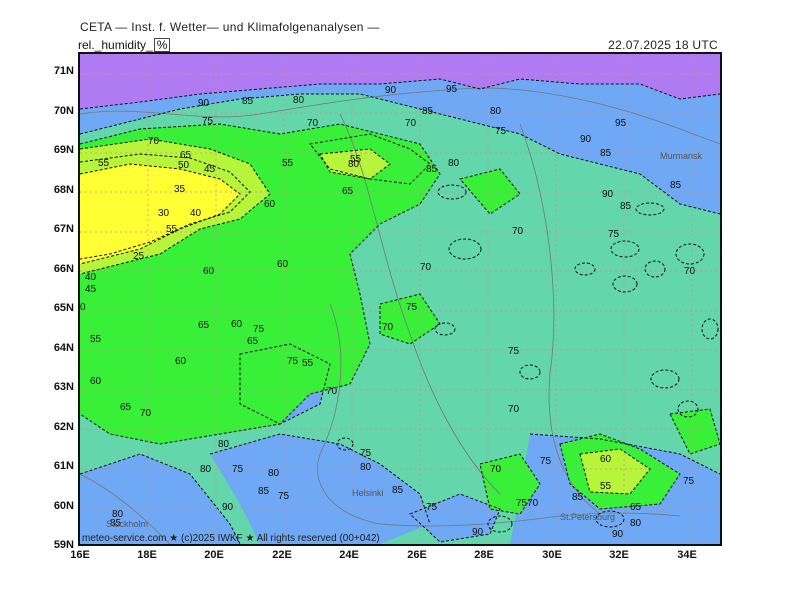  I want to click on lat-label: 67N, so click(63, 229).